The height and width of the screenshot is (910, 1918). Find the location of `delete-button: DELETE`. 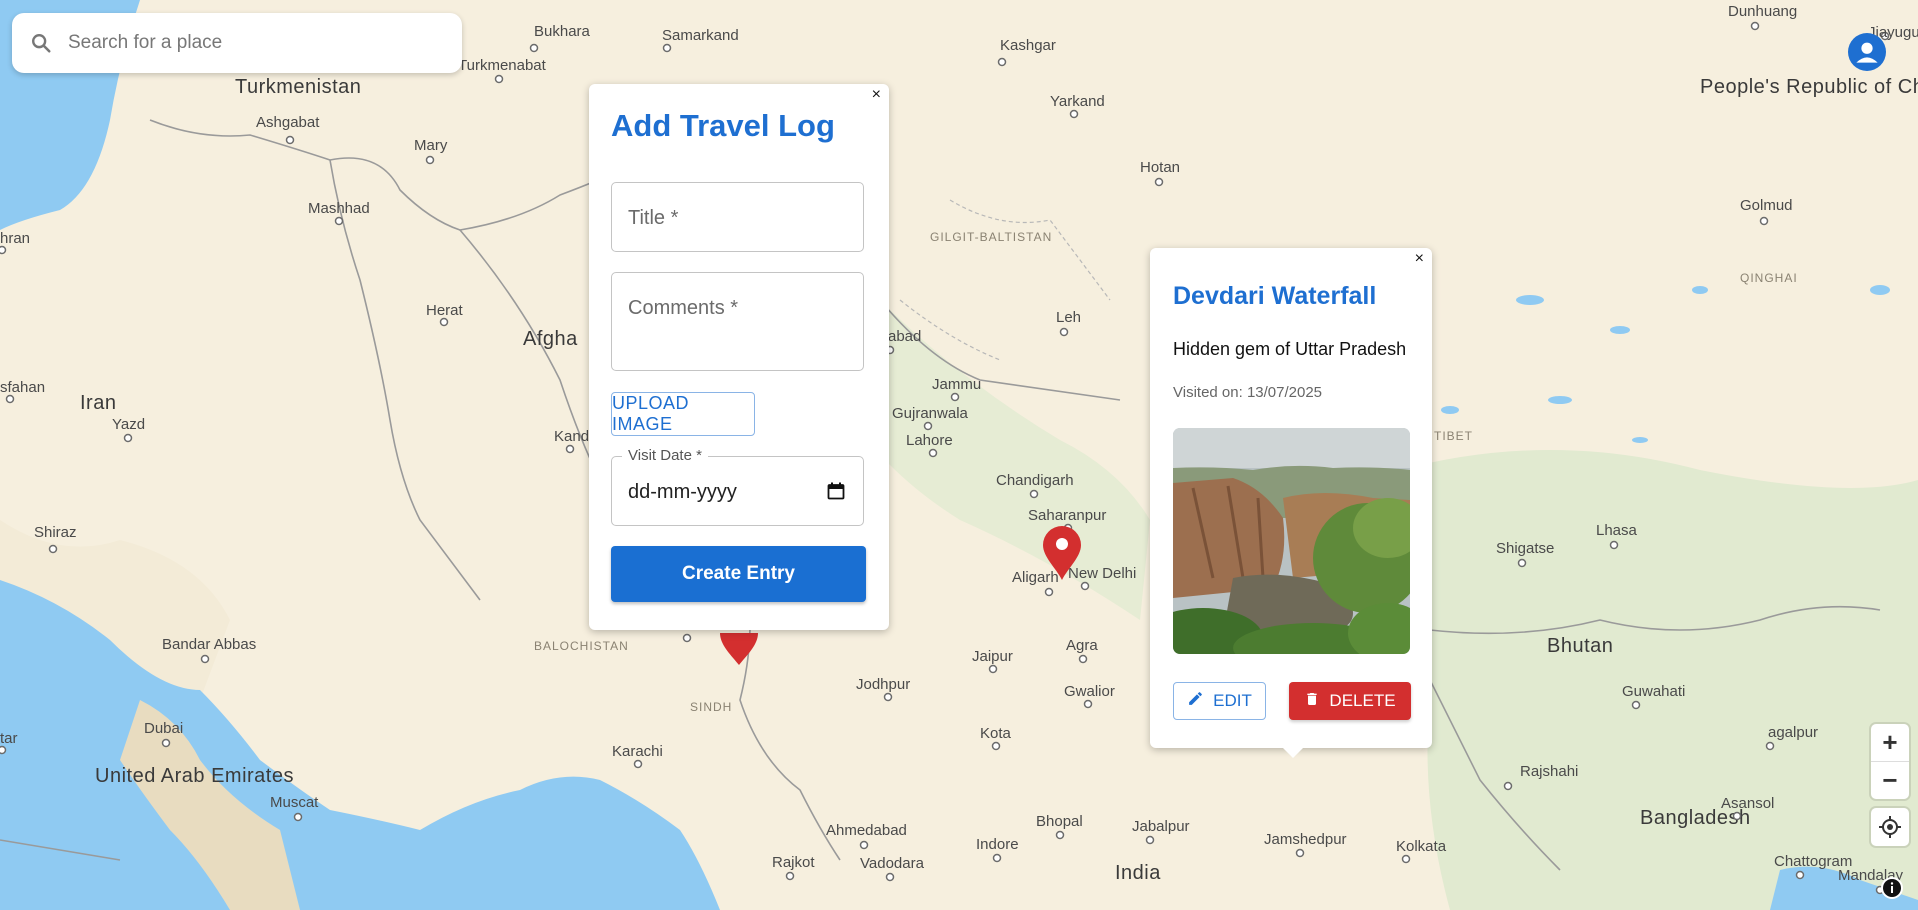

delete-button: DELETE is located at coordinates (1350, 701).